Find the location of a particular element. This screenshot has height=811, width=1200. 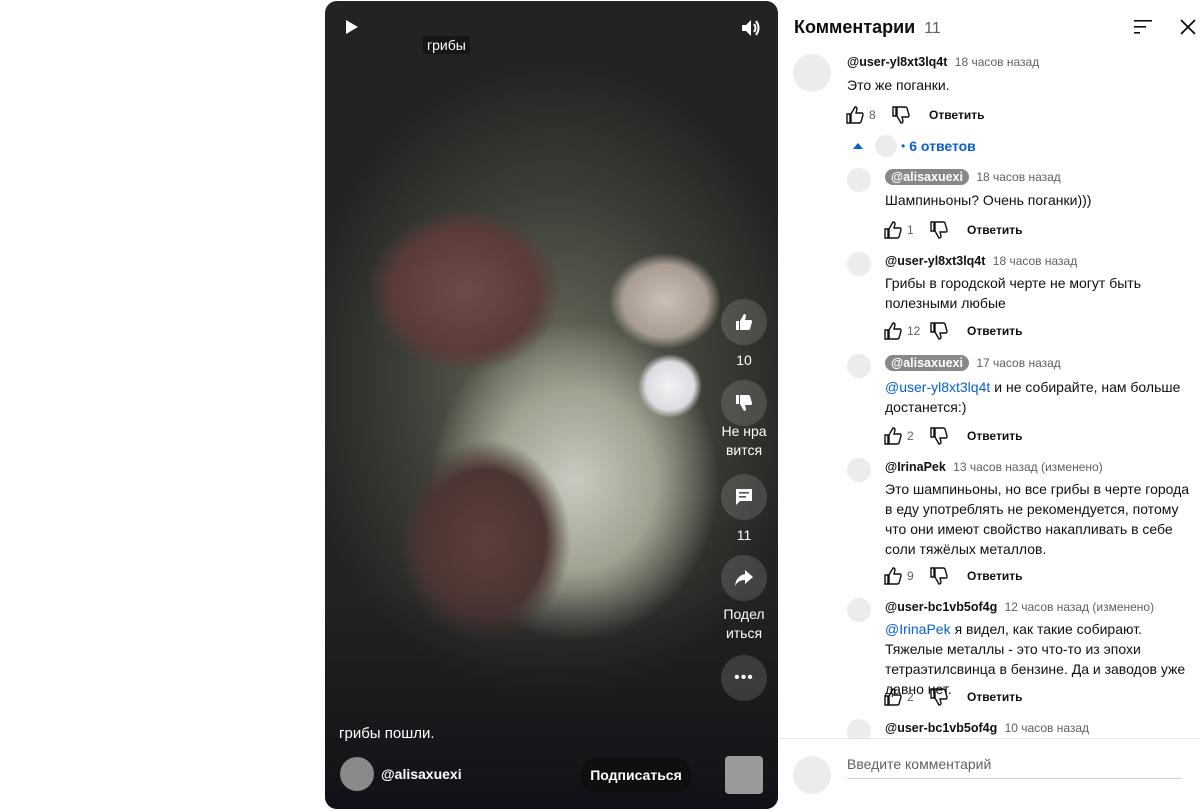

reply-text: Шампиньоны? Очень поганки))) is located at coordinates (988, 200).